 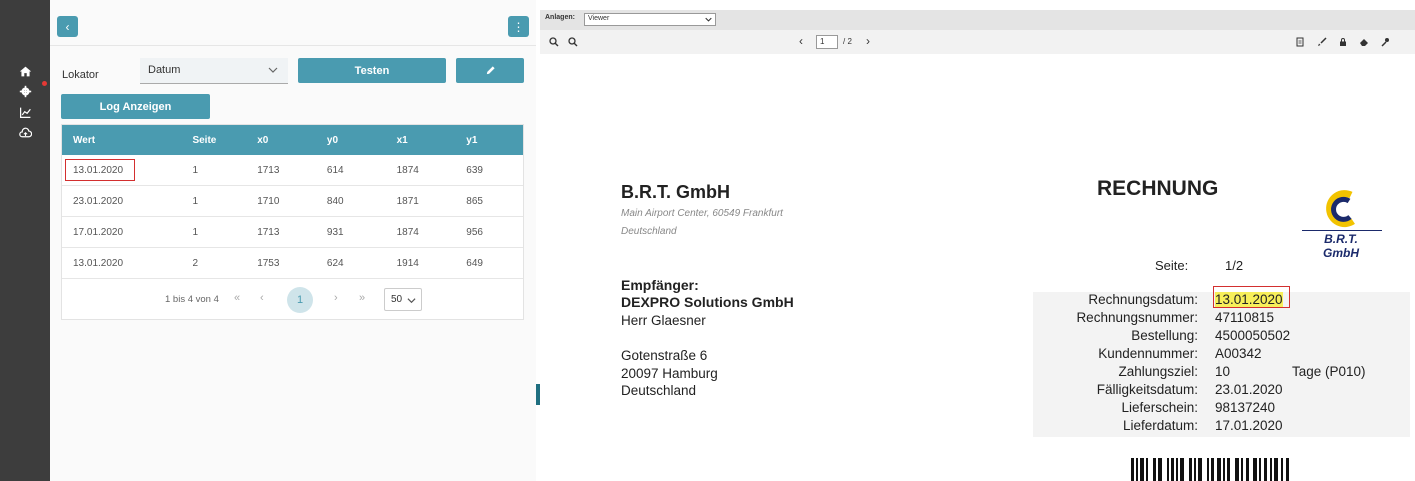 What do you see at coordinates (977, 42) in the screenshot?
I see `viewer-toolbar: ‹ 1 / 2 ›` at bounding box center [977, 42].